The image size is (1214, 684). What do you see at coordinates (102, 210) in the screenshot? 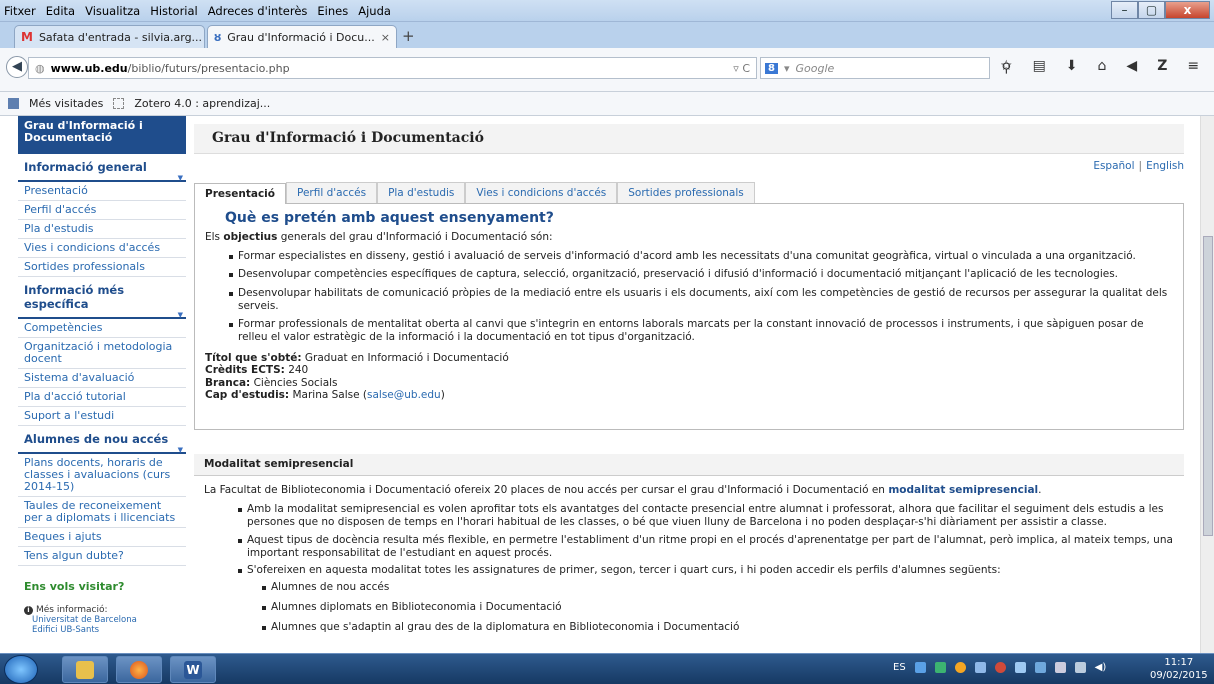
I see `sidebar-item-perfil: Perfil d'accés` at bounding box center [102, 210].